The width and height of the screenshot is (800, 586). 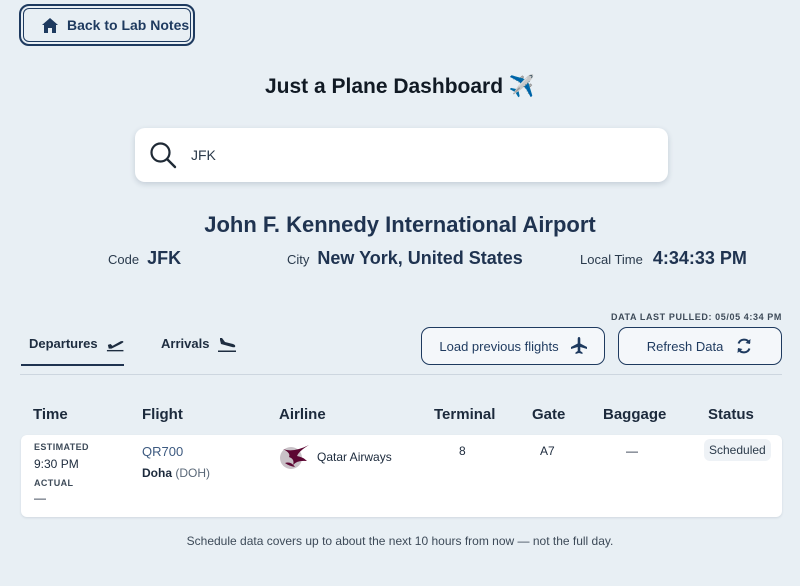 I want to click on col-terminal: Terminal, so click(x=465, y=414).